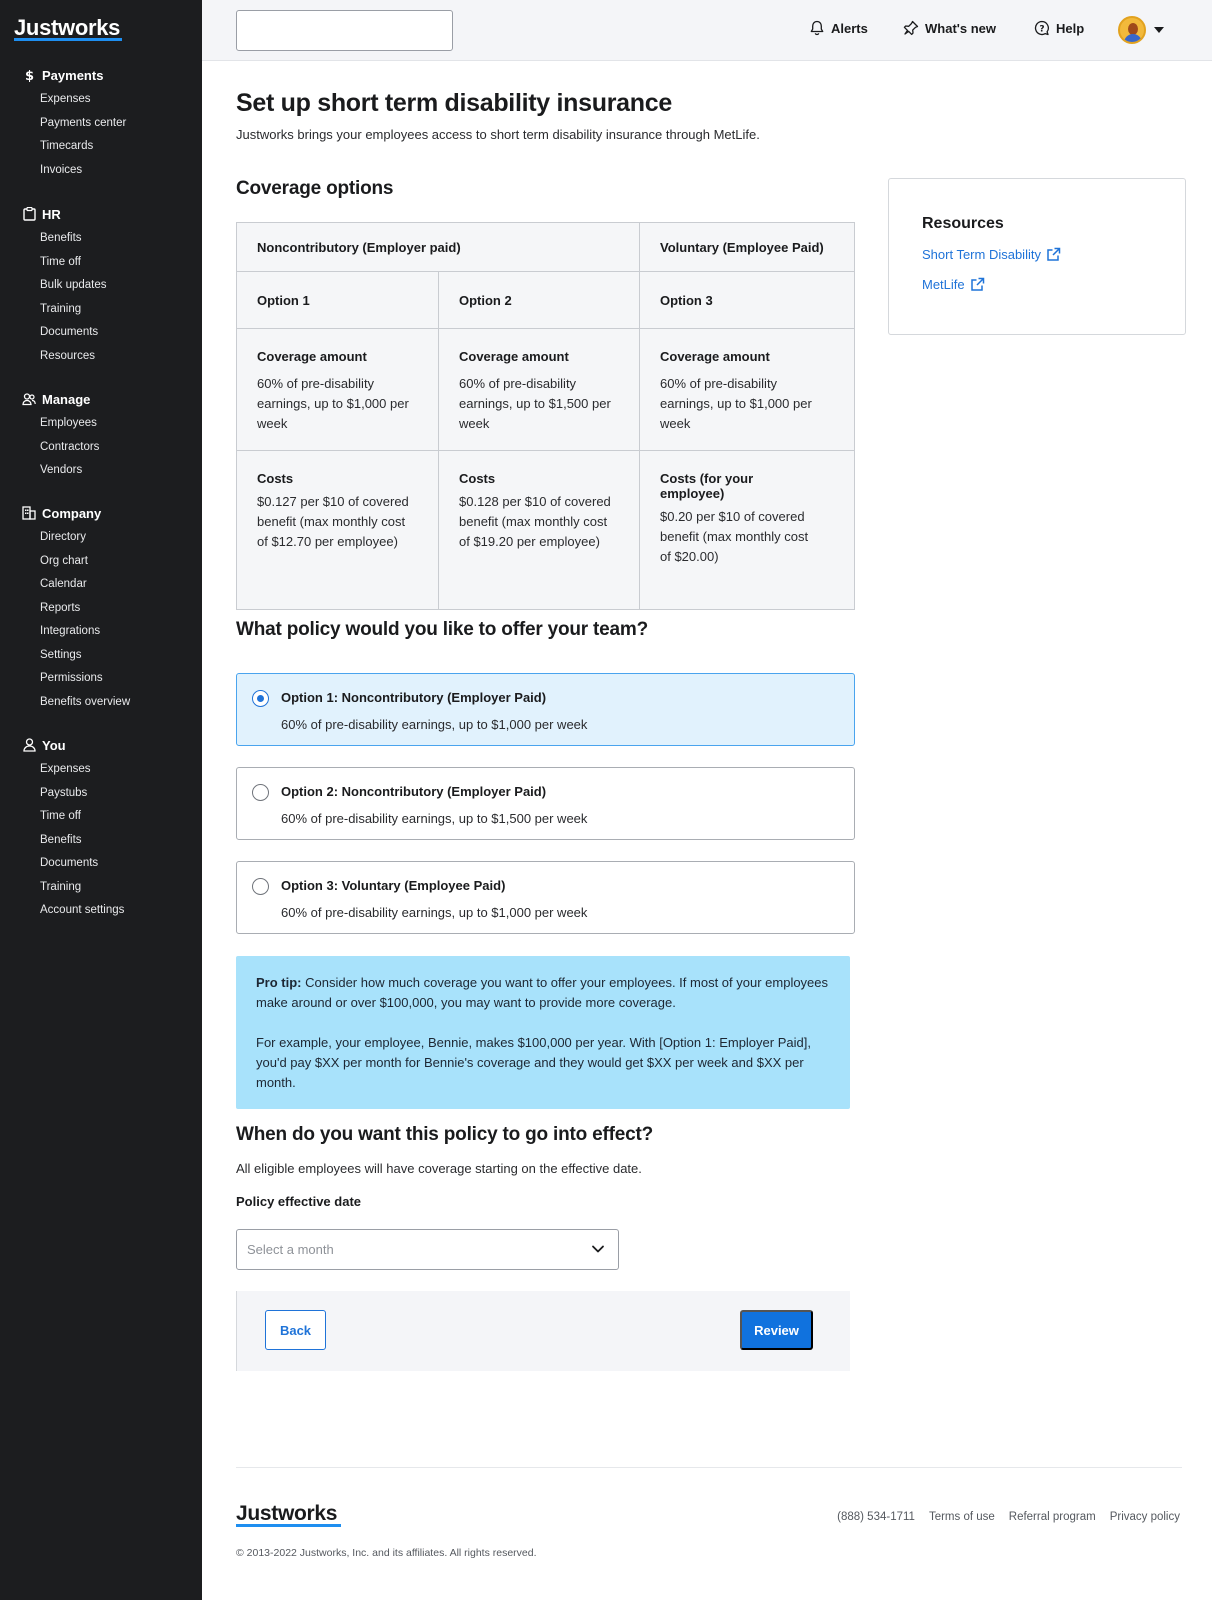 Image resolution: width=1212 pixels, height=1600 pixels. I want to click on chevron-down-icon, so click(1159, 30).